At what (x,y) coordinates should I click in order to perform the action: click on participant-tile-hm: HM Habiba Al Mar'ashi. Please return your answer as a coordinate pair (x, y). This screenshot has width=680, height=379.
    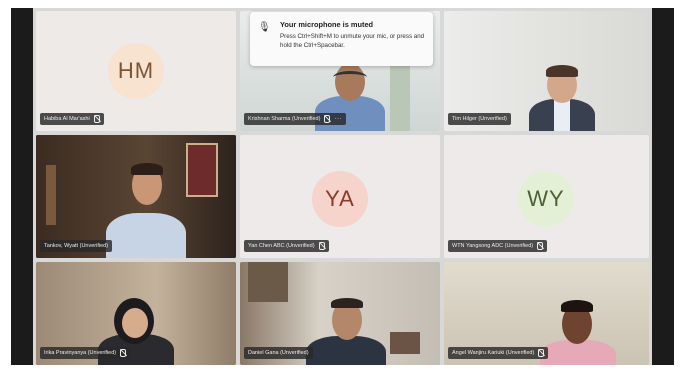
    Looking at the image, I should click on (136, 71).